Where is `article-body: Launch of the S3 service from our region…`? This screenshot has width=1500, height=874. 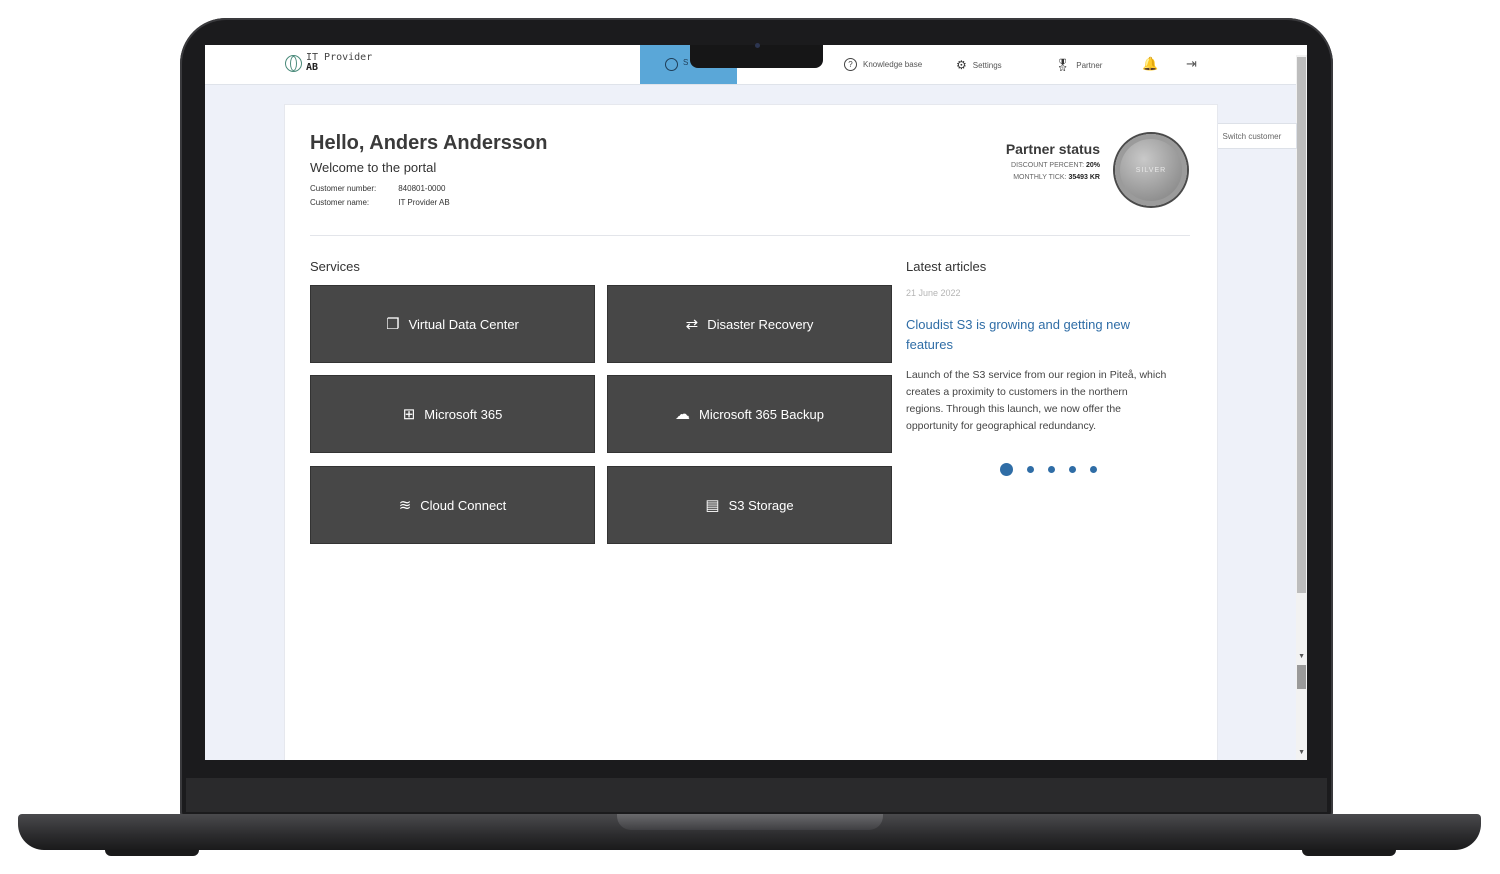 article-body: Launch of the S3 service from our region… is located at coordinates (1036, 400).